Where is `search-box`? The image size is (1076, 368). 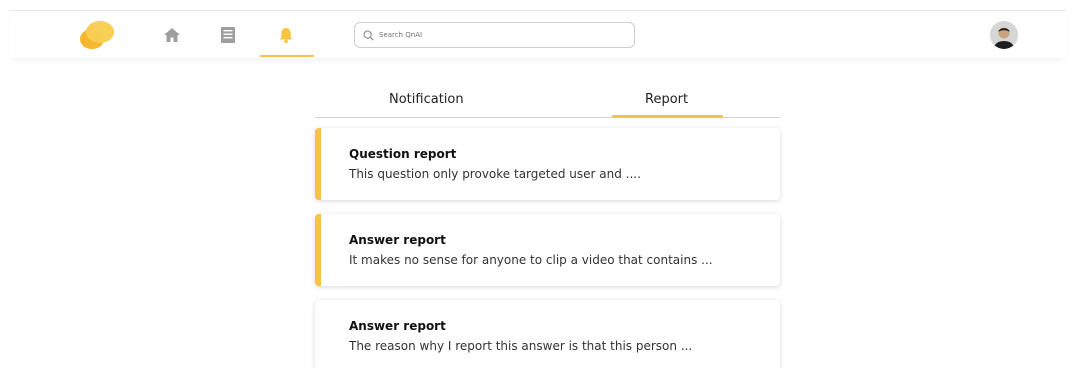
search-box is located at coordinates (494, 35).